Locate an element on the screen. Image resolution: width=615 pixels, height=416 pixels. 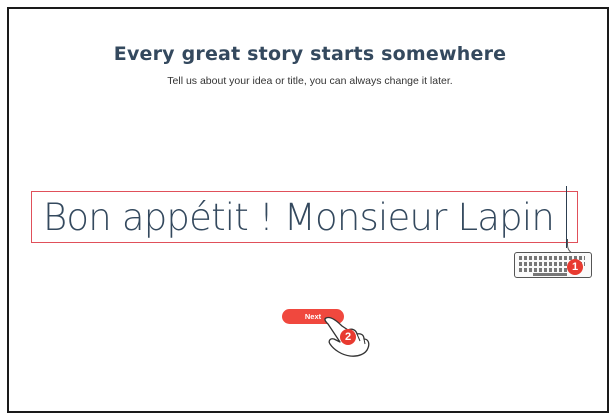
step-1-badge: 1 is located at coordinates (575, 267).